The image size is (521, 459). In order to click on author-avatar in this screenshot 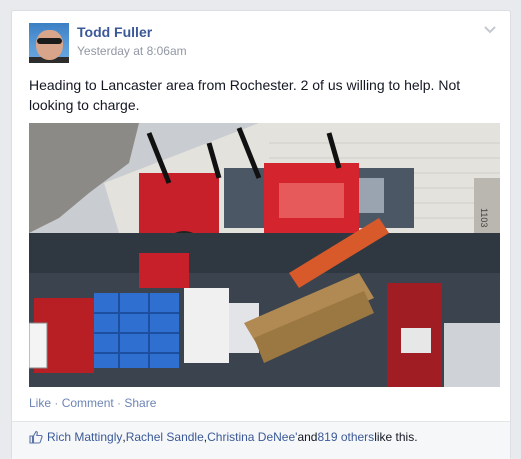, I will do `click(49, 43)`.